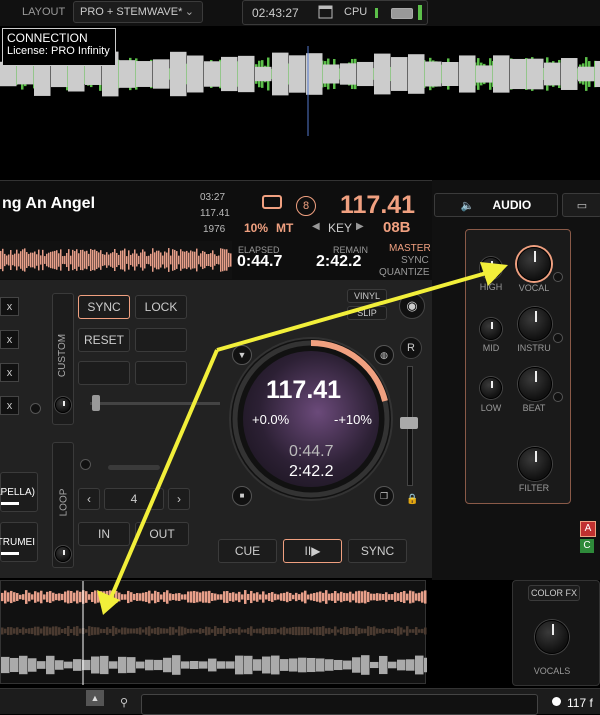 Image resolution: width=600 pixels, height=715 pixels. Describe the element at coordinates (272, 202) in the screenshot. I see `tempo-toggle` at that location.